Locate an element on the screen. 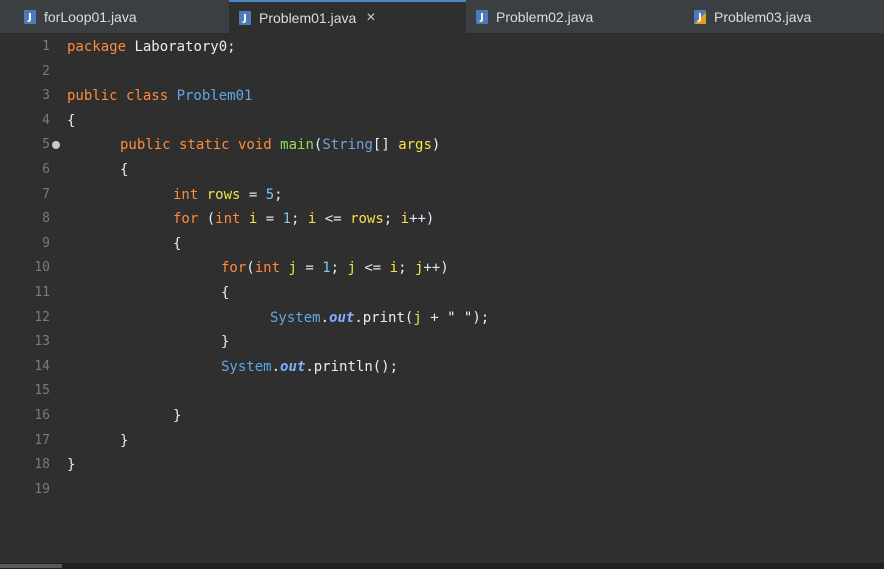  line-number: 14 is located at coordinates (42, 366).